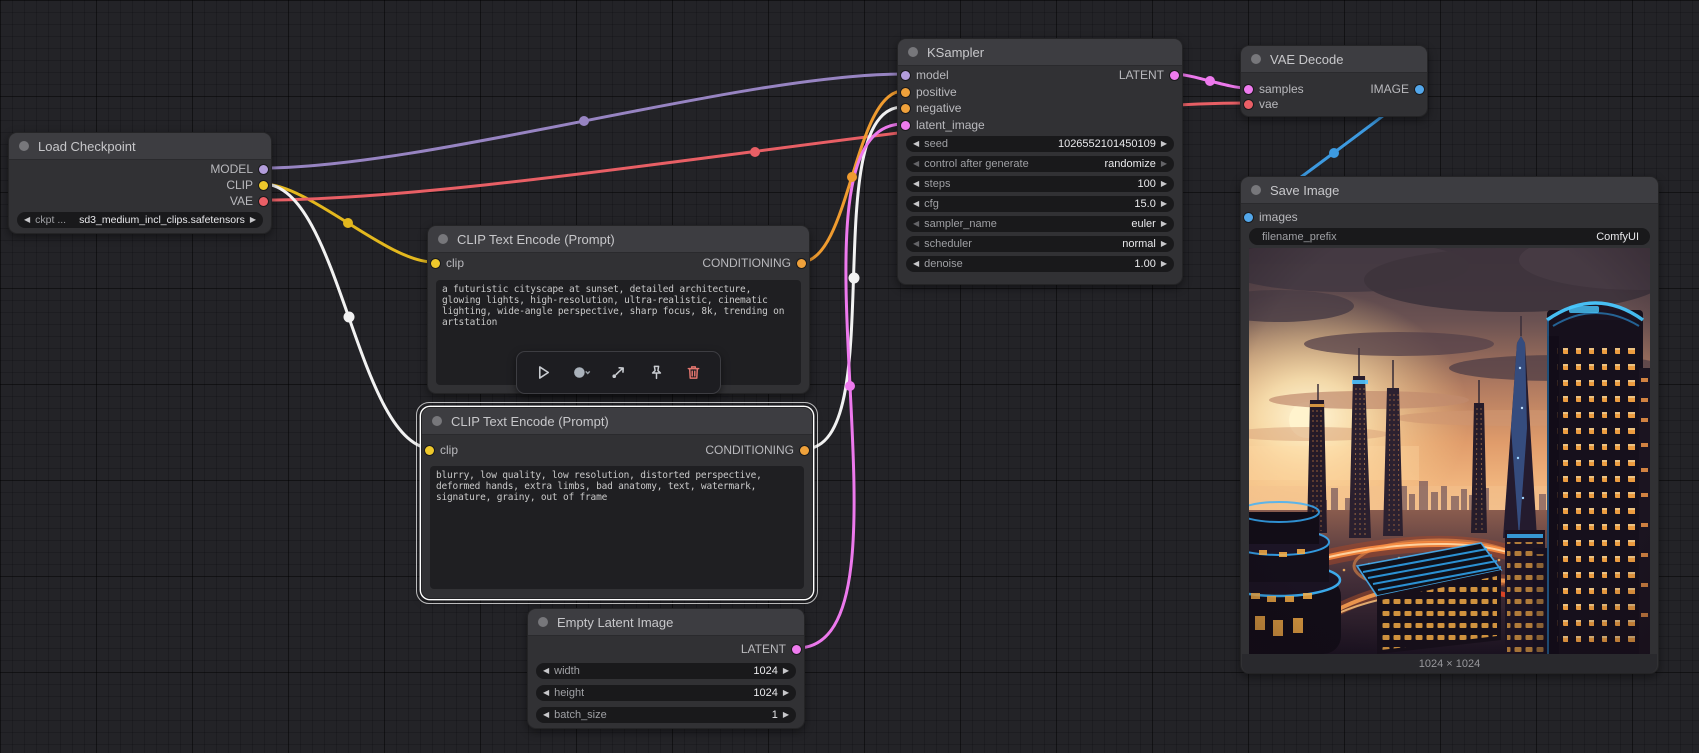  What do you see at coordinates (263, 201) in the screenshot?
I see `output-port-vae` at bounding box center [263, 201].